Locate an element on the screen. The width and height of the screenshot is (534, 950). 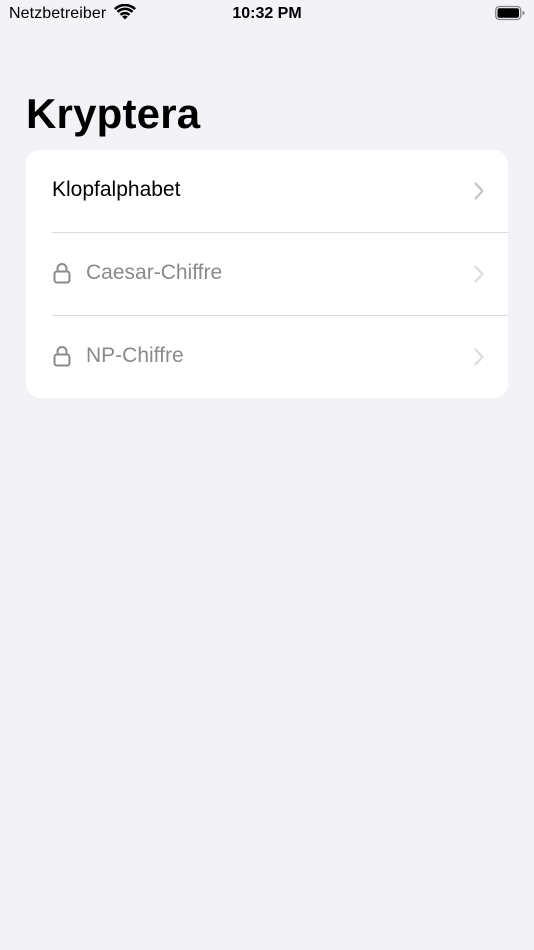
list-item-caesar-chiffre: Caesar-Chiffre is located at coordinates (267, 274).